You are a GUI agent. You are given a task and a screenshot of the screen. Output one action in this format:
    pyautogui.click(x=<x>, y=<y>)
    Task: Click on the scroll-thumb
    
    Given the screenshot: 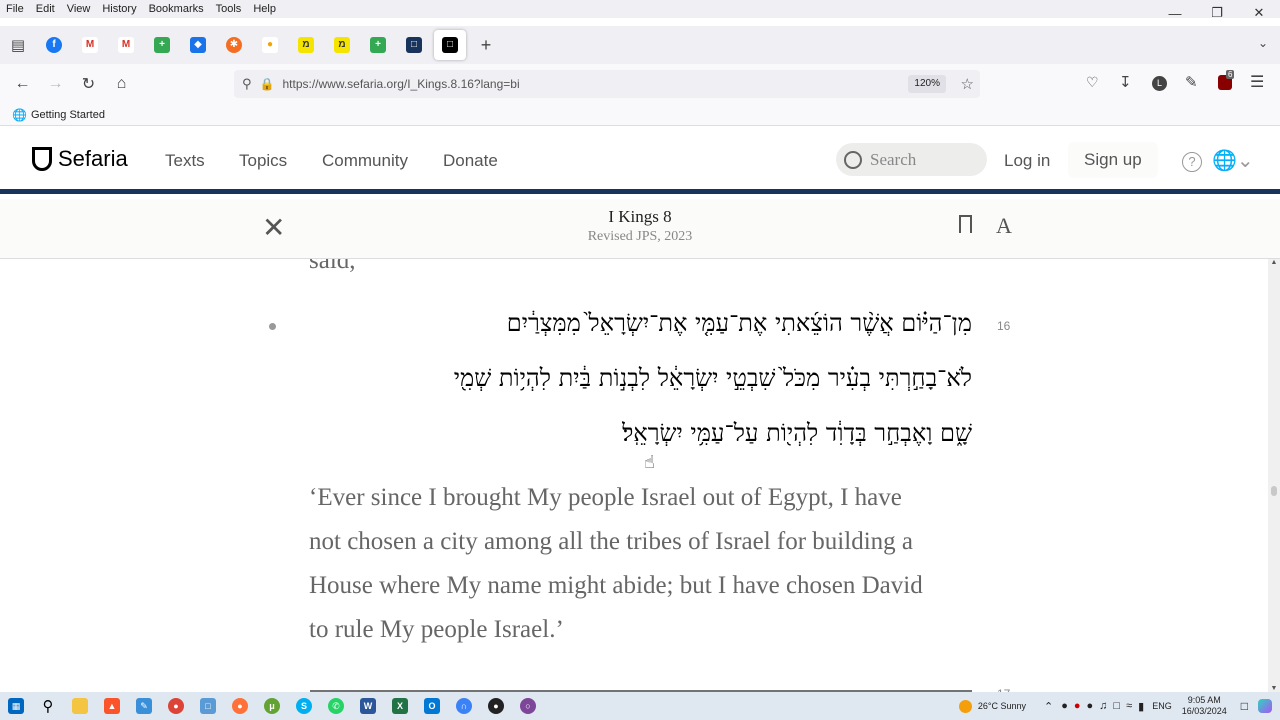 What is the action you would take?
    pyautogui.click(x=1274, y=491)
    